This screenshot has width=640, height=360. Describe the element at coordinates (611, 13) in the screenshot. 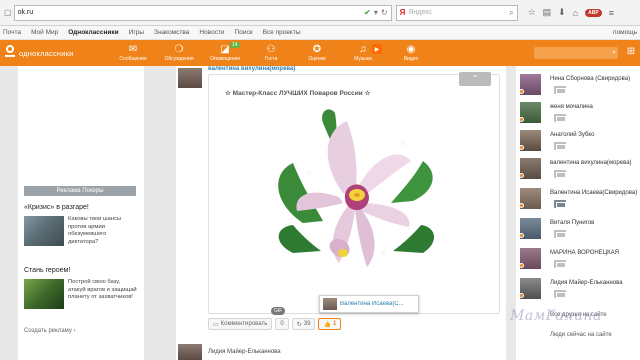

I see `menu-icon: ≡` at that location.